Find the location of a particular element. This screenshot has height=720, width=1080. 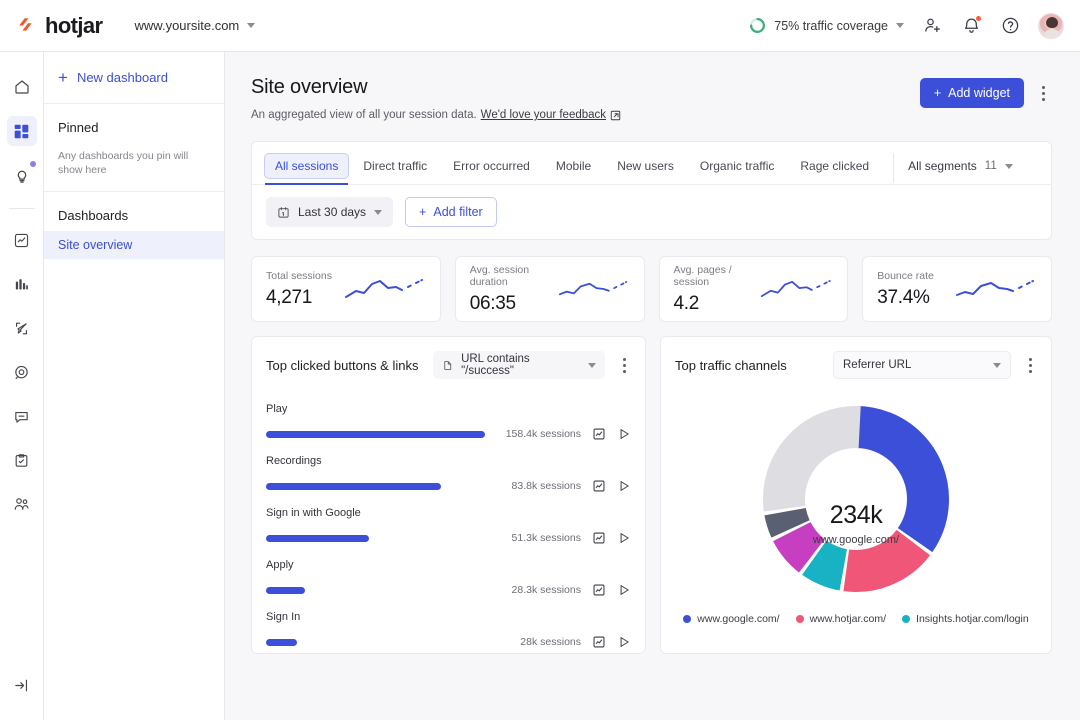

sidebar-item-feedback is located at coordinates (22, 416).